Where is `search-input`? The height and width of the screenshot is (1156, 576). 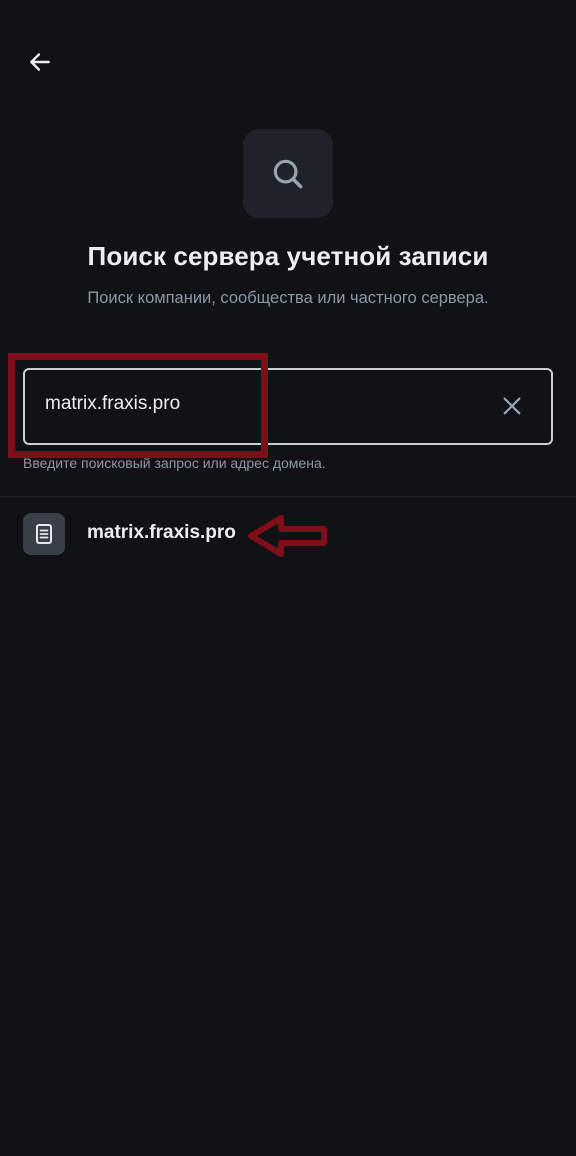
search-input is located at coordinates (265, 406).